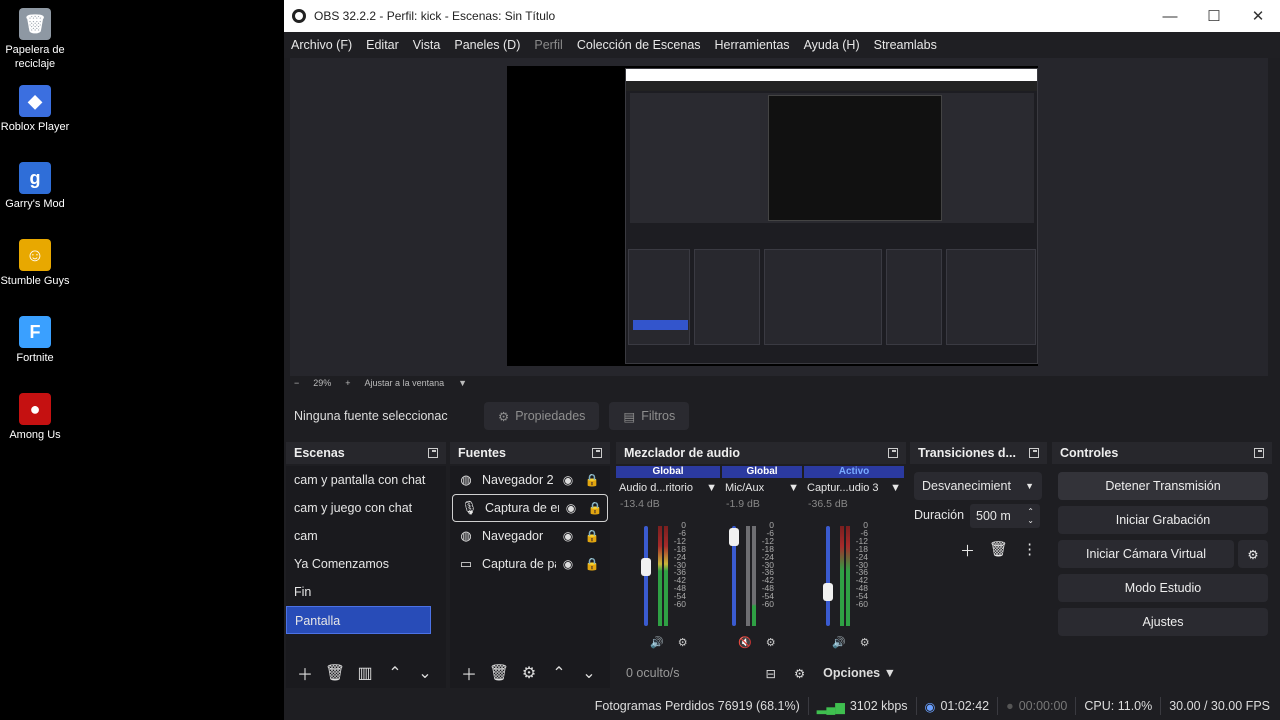  Describe the element at coordinates (469, 673) in the screenshot. I see `add-source-icon: ＋` at that location.